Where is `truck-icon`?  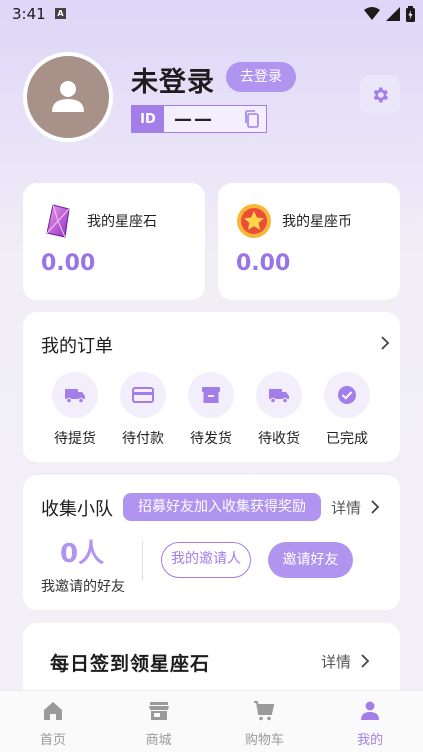 truck-icon is located at coordinates (75, 396).